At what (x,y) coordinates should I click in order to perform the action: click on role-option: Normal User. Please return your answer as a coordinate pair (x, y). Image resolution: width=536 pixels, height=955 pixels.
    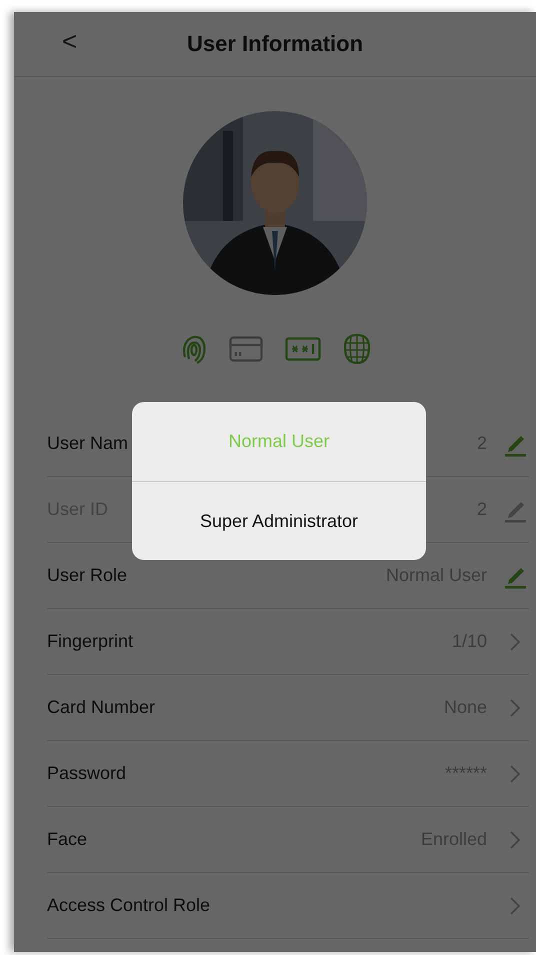
    Looking at the image, I should click on (279, 441).